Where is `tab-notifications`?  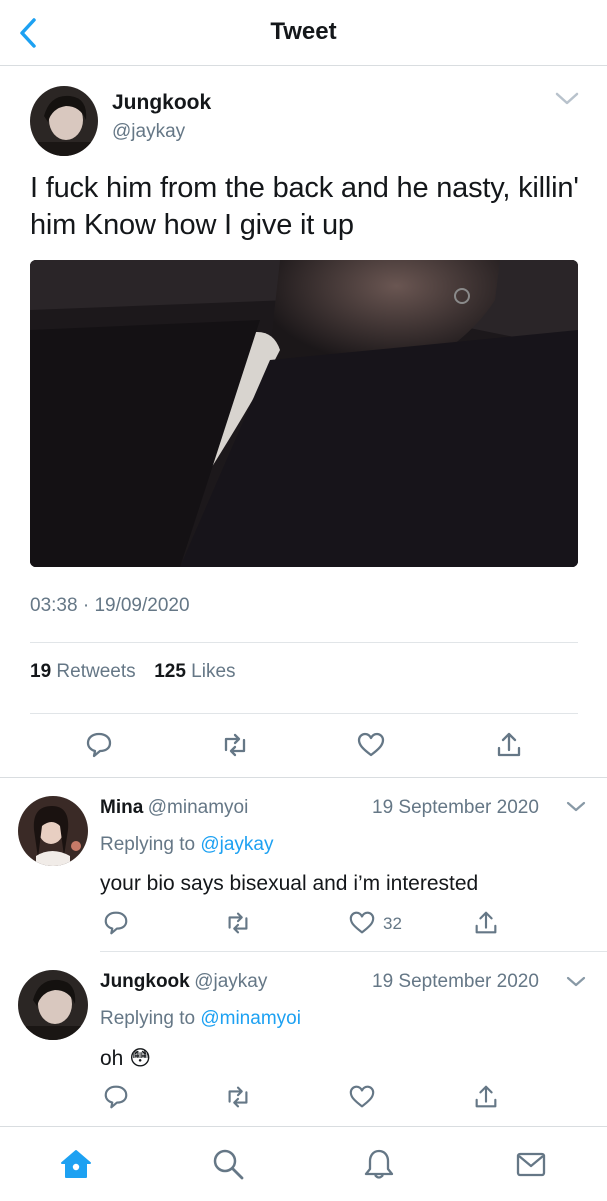 tab-notifications is located at coordinates (379, 1164).